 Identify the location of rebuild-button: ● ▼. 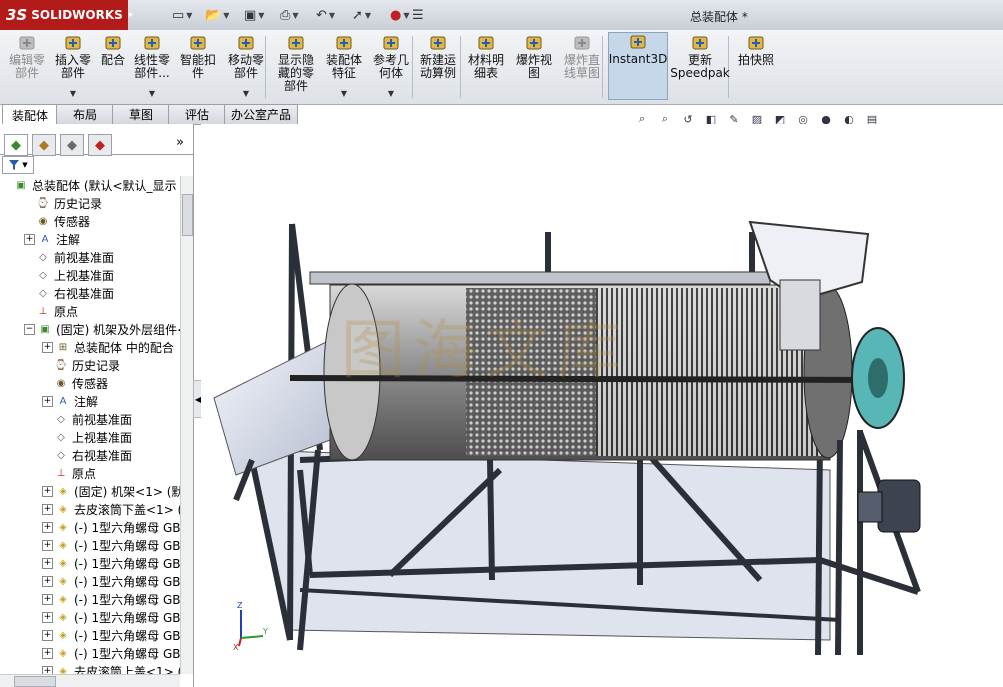
(400, 15).